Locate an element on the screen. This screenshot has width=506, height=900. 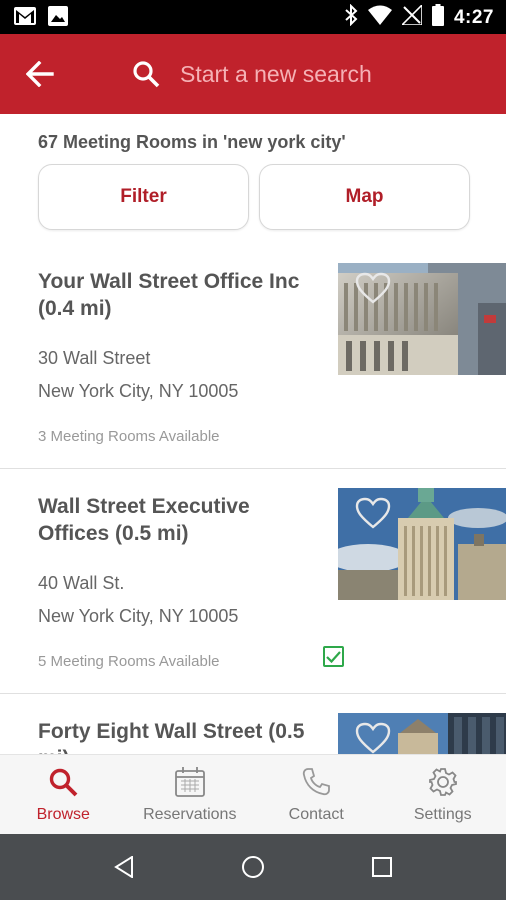
search-input is located at coordinates (330, 74).